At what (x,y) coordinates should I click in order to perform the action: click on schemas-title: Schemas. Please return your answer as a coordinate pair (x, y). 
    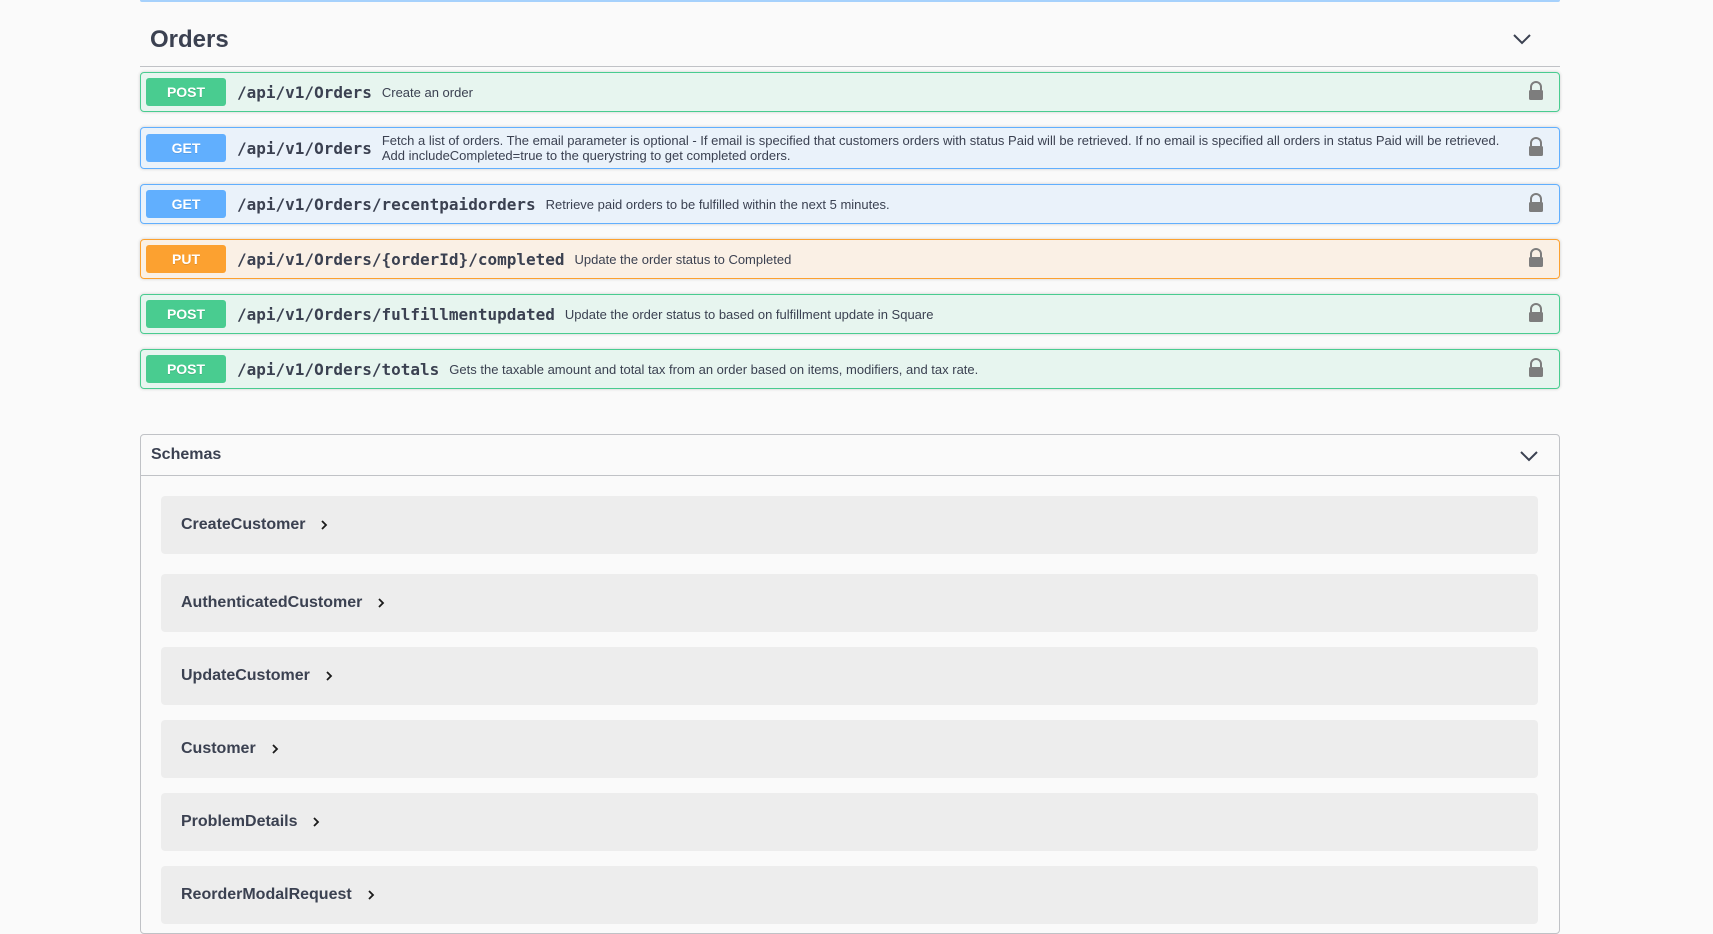
    Looking at the image, I should click on (186, 454).